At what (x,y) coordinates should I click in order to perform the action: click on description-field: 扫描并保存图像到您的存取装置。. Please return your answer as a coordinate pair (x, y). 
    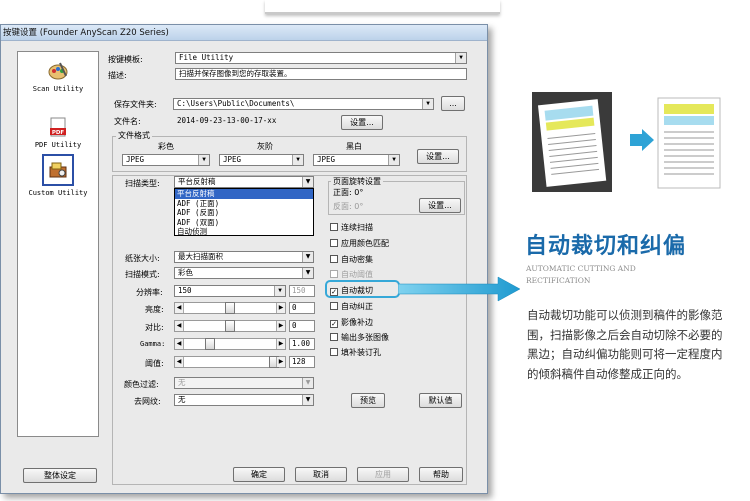
    Looking at the image, I should click on (321, 74).